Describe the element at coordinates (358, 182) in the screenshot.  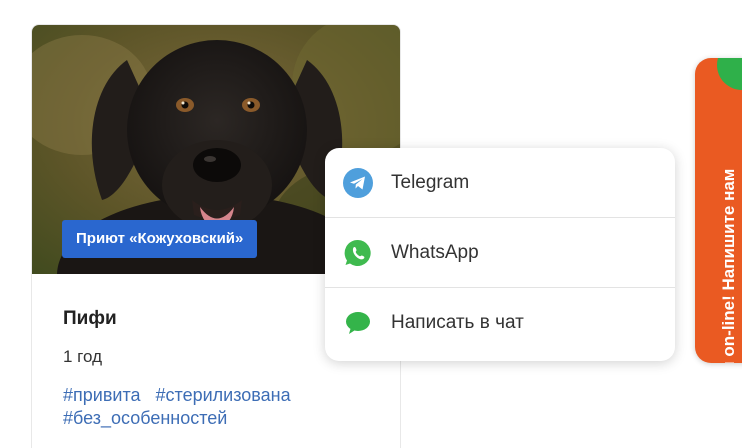
I see `telegram-icon` at that location.